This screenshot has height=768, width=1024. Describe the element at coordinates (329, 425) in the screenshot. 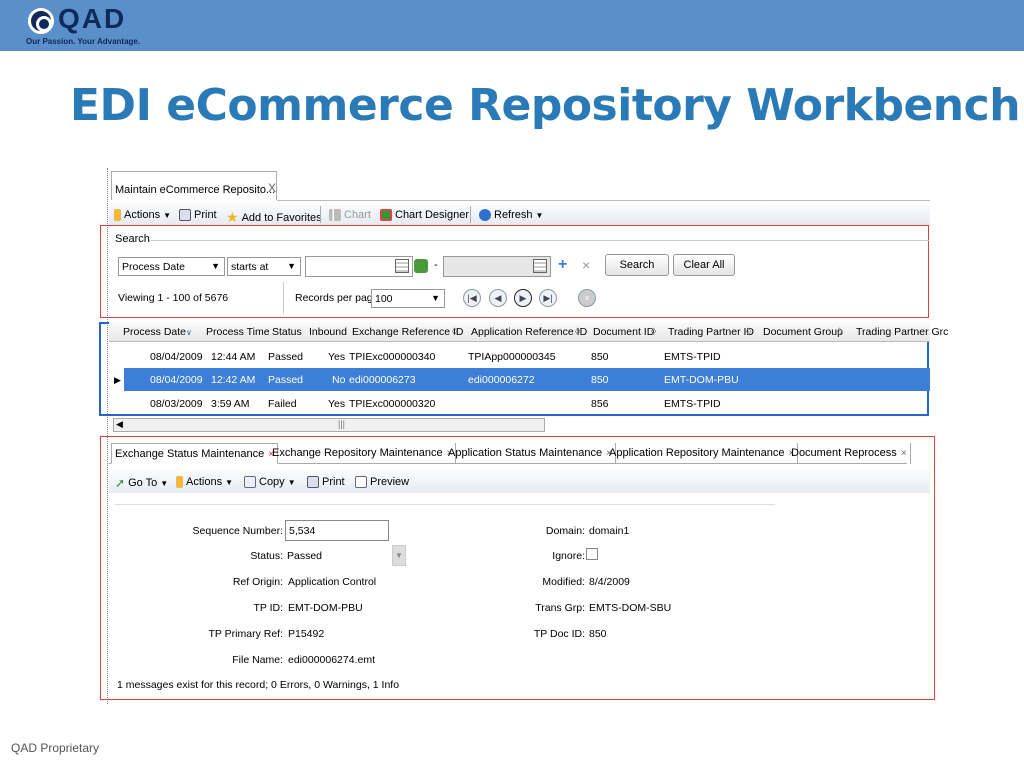

I see `horizontal-scrollbar: ◀ |||` at that location.